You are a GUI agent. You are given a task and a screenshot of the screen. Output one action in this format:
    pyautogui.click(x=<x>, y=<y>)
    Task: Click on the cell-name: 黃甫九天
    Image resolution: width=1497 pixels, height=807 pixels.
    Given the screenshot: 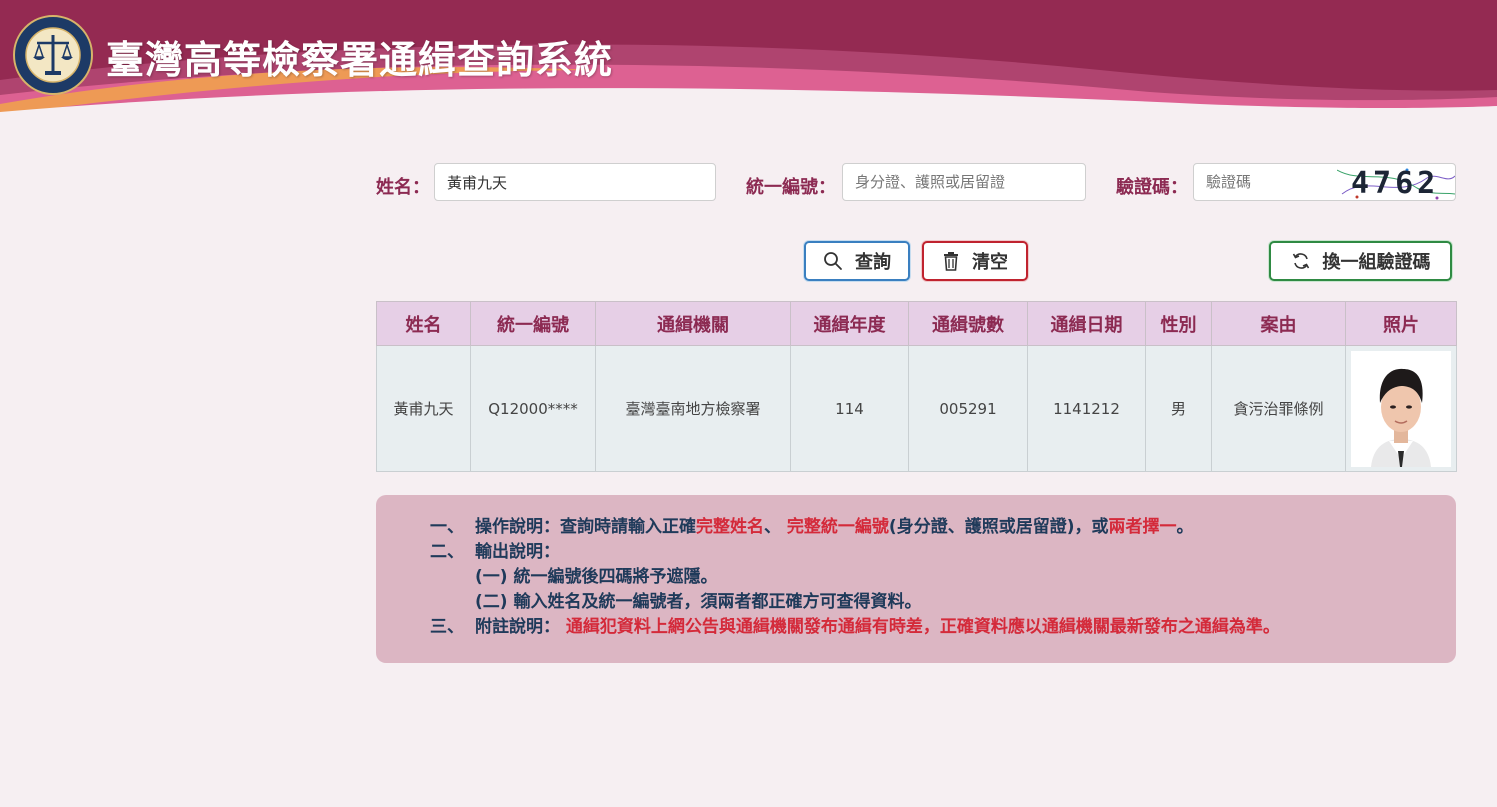 What is the action you would take?
    pyautogui.click(x=423, y=408)
    